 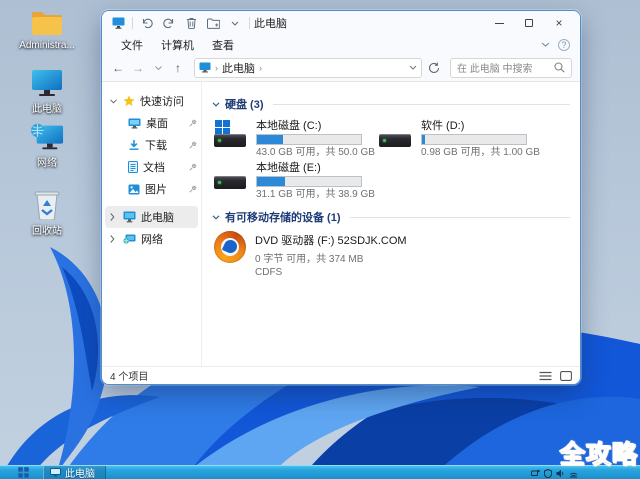 What do you see at coordinates (129, 239) in the screenshot?
I see `network-icon` at bounding box center [129, 239].